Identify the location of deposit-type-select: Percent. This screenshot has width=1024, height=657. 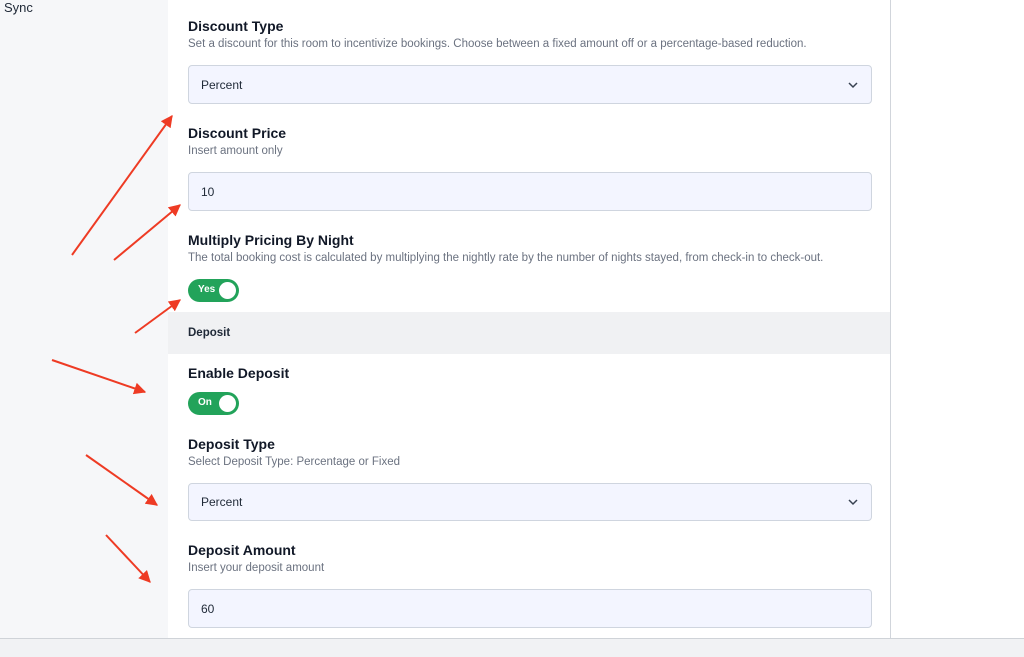
(530, 502).